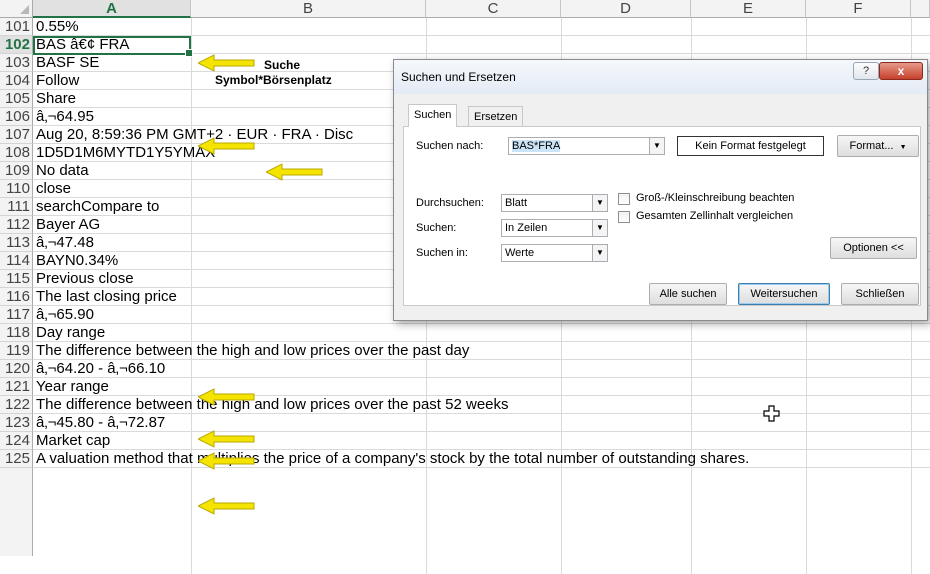 This screenshot has height=574, width=930. I want to click on cell-a113: â‚¬47.48, so click(65, 243).